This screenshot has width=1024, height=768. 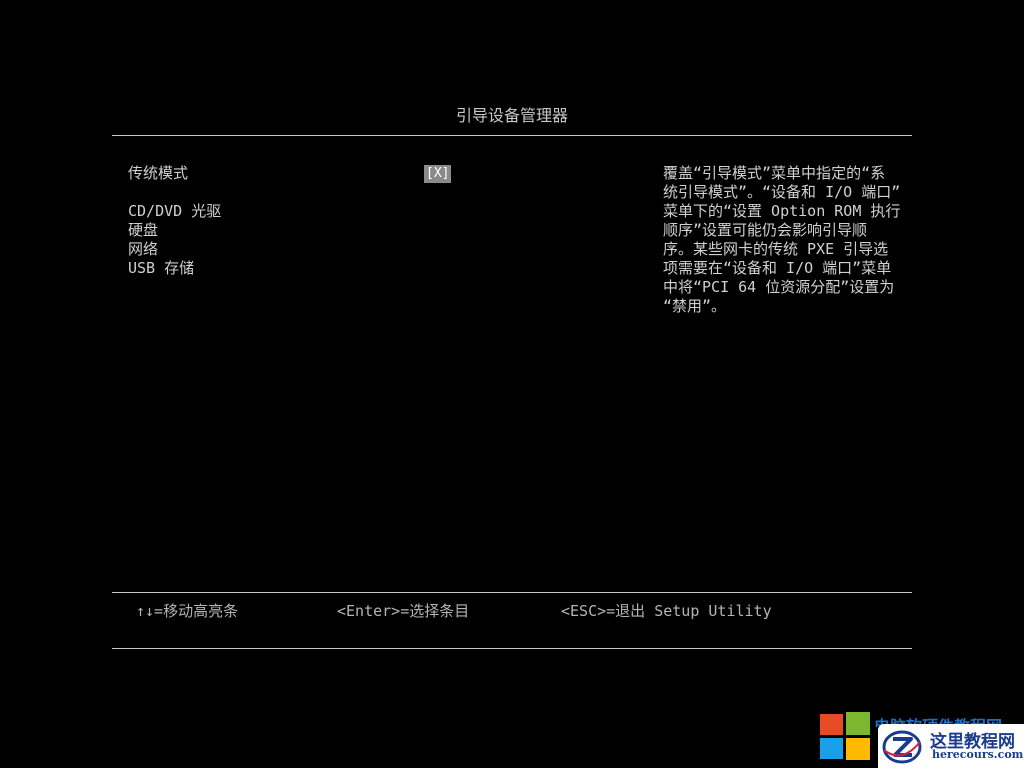 I want to click on watermark-badge: 这里教程网 herecours.com, so click(x=951, y=746).